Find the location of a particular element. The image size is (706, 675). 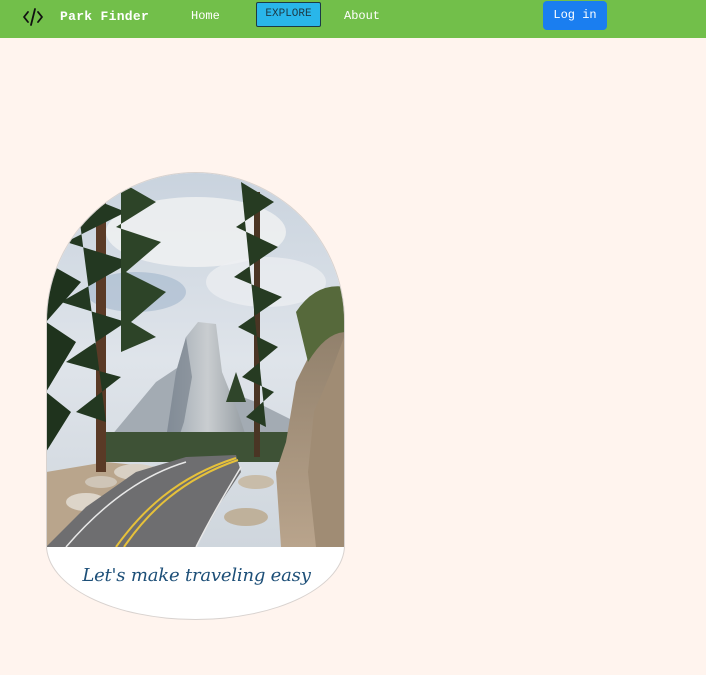

explore-button: EXPLORE is located at coordinates (288, 14).